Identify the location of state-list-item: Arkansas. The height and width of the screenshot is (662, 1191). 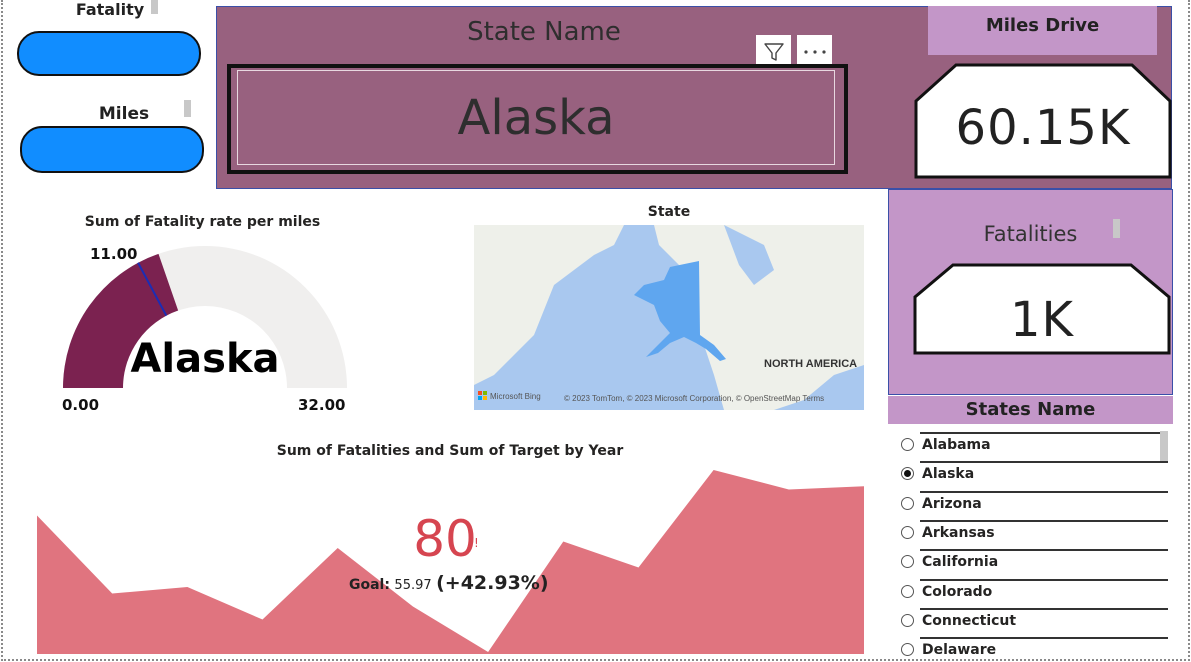
(1030, 530).